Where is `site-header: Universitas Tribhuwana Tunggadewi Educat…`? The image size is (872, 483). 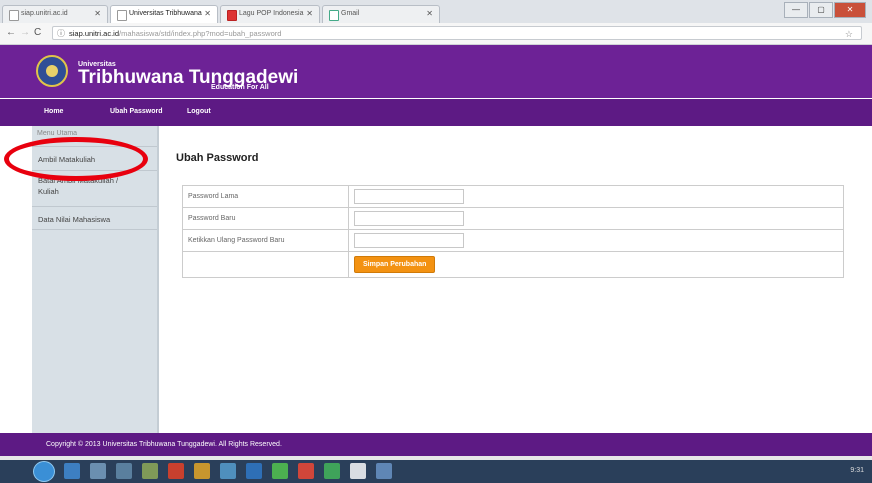 site-header: Universitas Tribhuwana Tunggadewi Educat… is located at coordinates (436, 71).